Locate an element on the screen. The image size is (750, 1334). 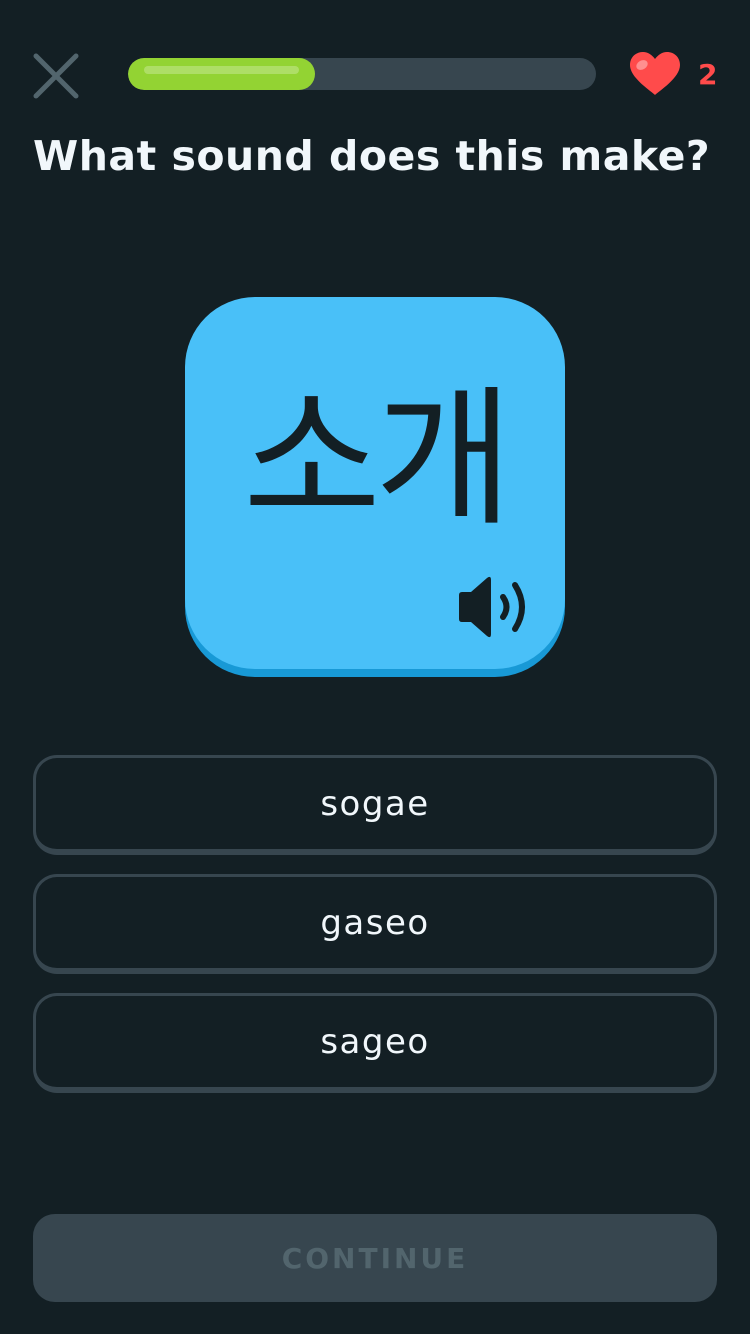
character-text: 소개 is located at coordinates (377, 460).